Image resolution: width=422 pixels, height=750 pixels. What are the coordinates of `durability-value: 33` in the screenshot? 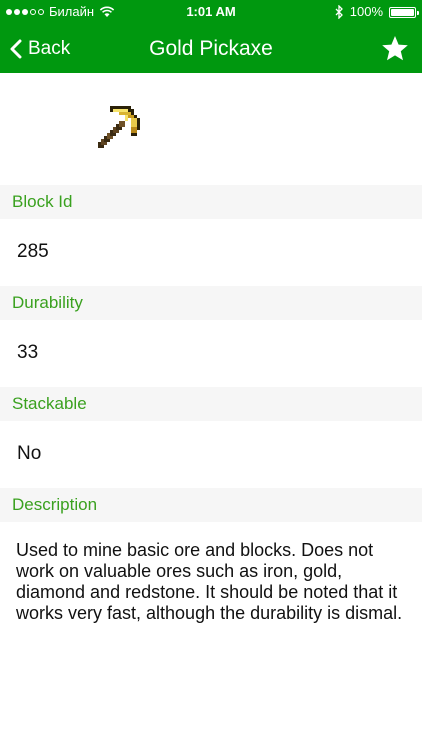 It's located at (28, 352).